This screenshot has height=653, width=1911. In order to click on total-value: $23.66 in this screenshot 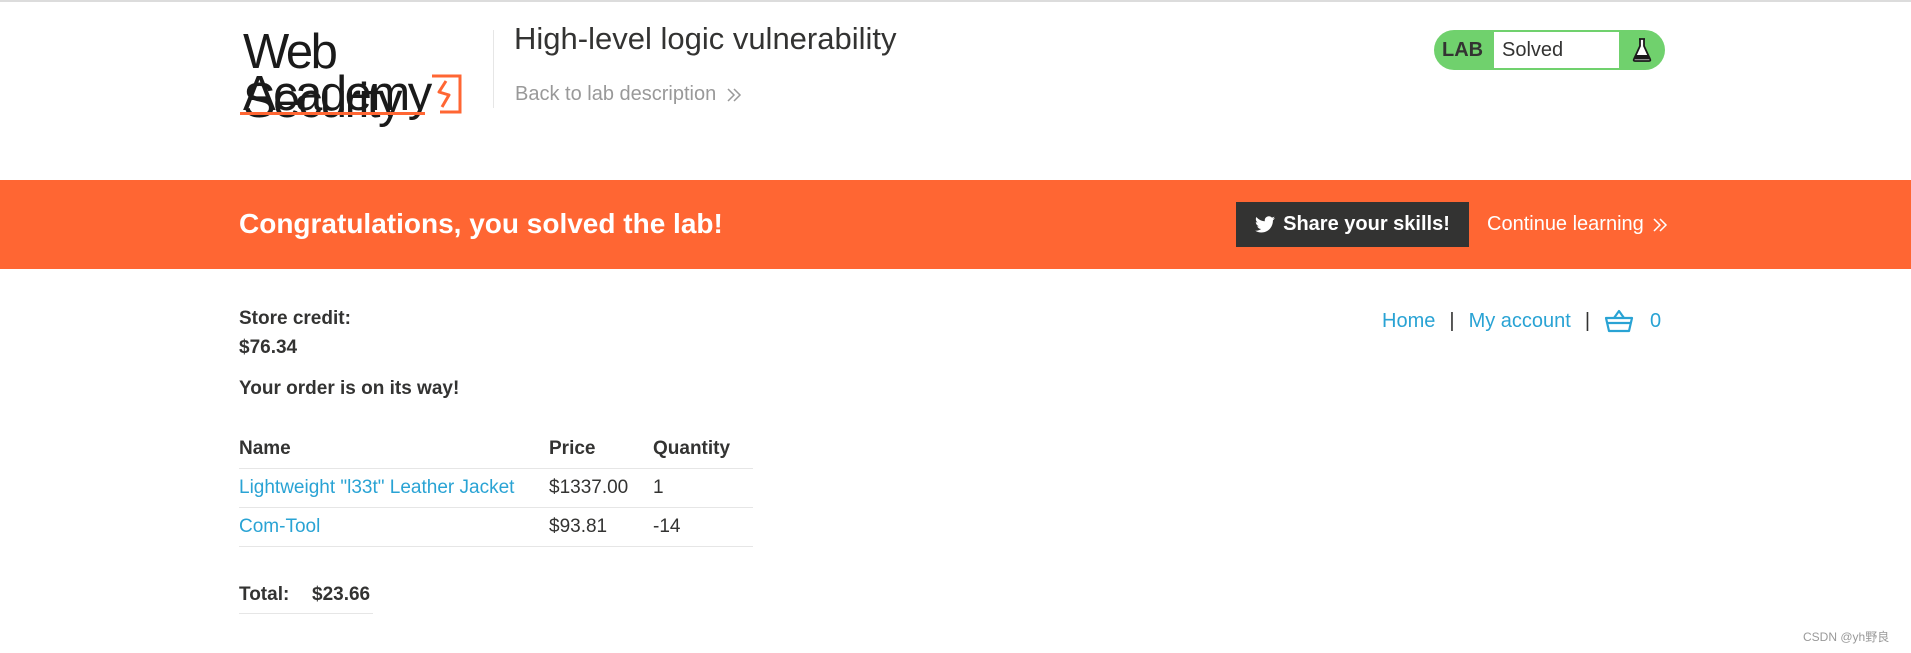, I will do `click(341, 594)`.